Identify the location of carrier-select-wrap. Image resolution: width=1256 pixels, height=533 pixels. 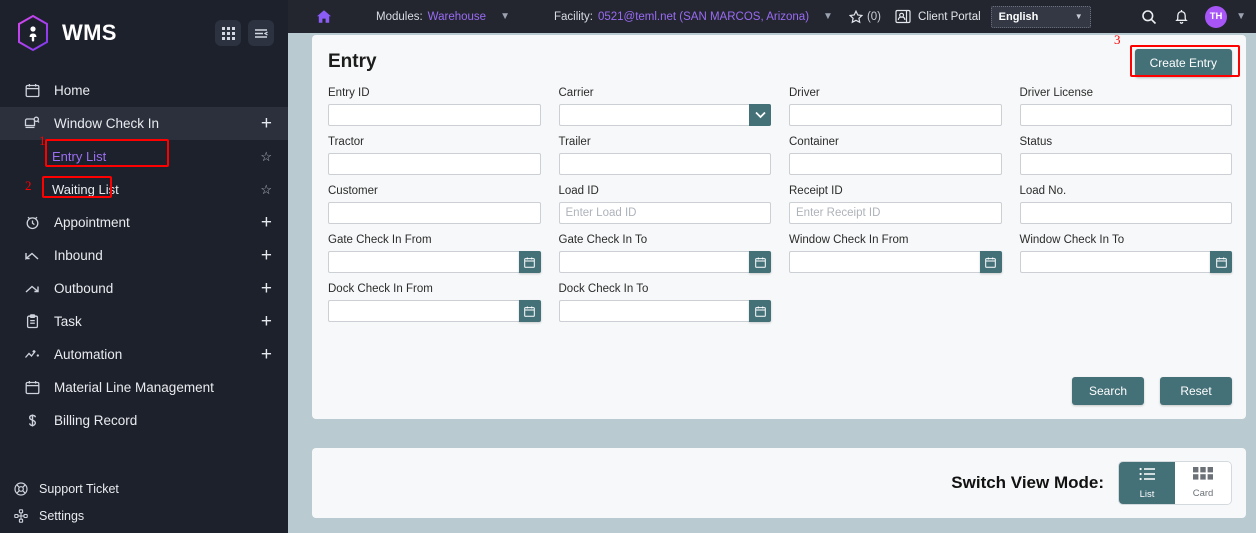
(664, 115).